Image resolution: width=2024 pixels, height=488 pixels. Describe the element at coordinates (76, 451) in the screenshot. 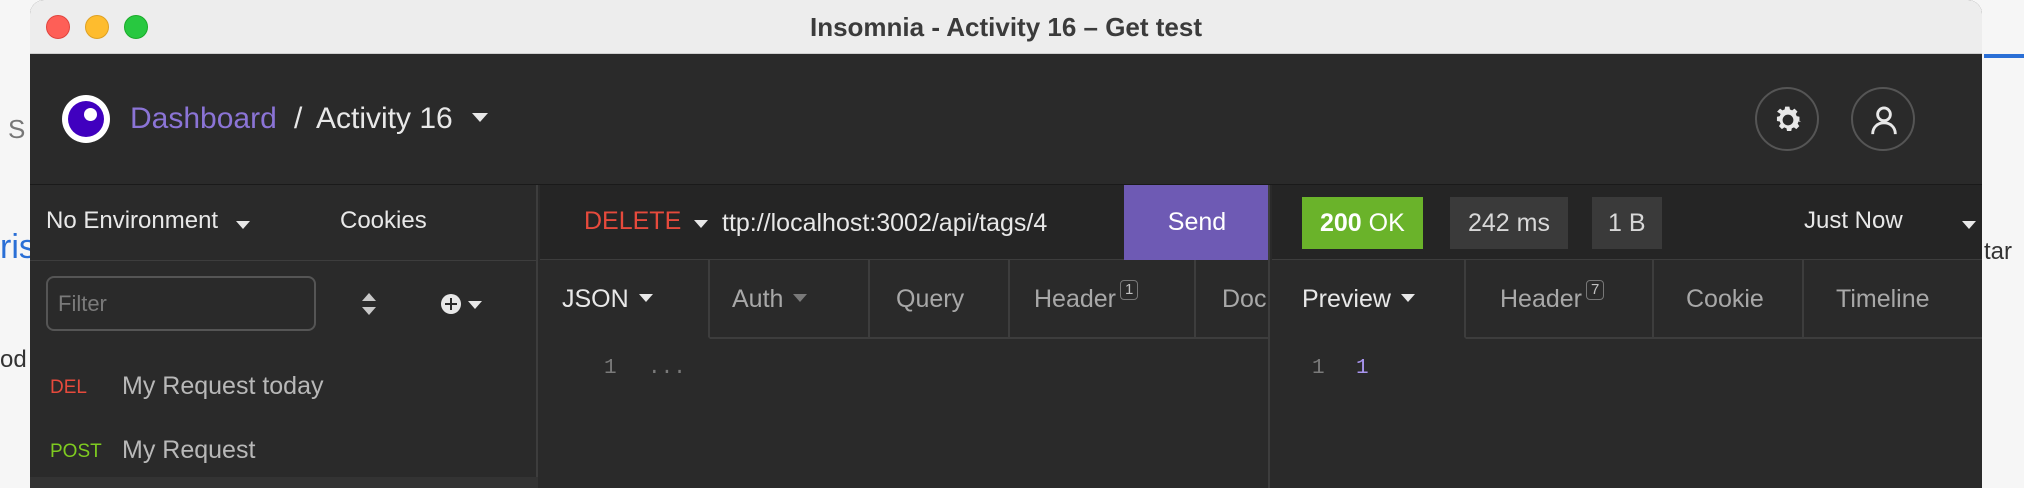

I see `request-method-badge: POST` at that location.